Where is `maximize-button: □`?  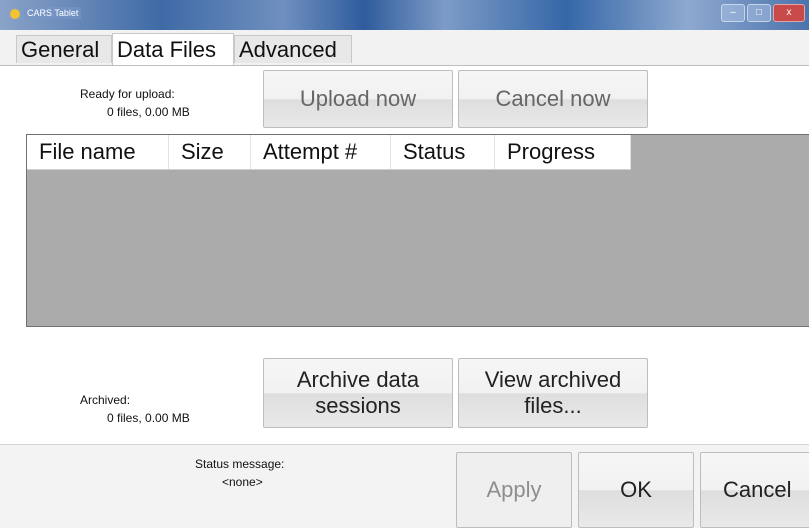
maximize-button: □ is located at coordinates (759, 13).